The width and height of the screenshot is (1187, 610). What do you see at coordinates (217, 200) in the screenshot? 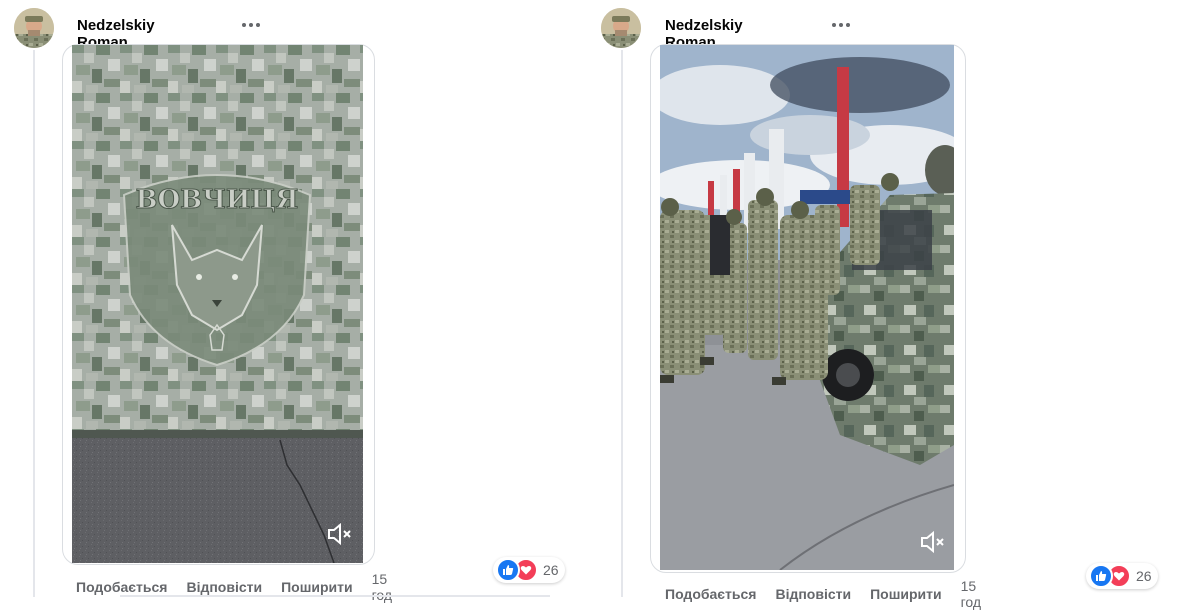
I see `emblem-text: ВОВЧИЦЯ` at bounding box center [217, 200].